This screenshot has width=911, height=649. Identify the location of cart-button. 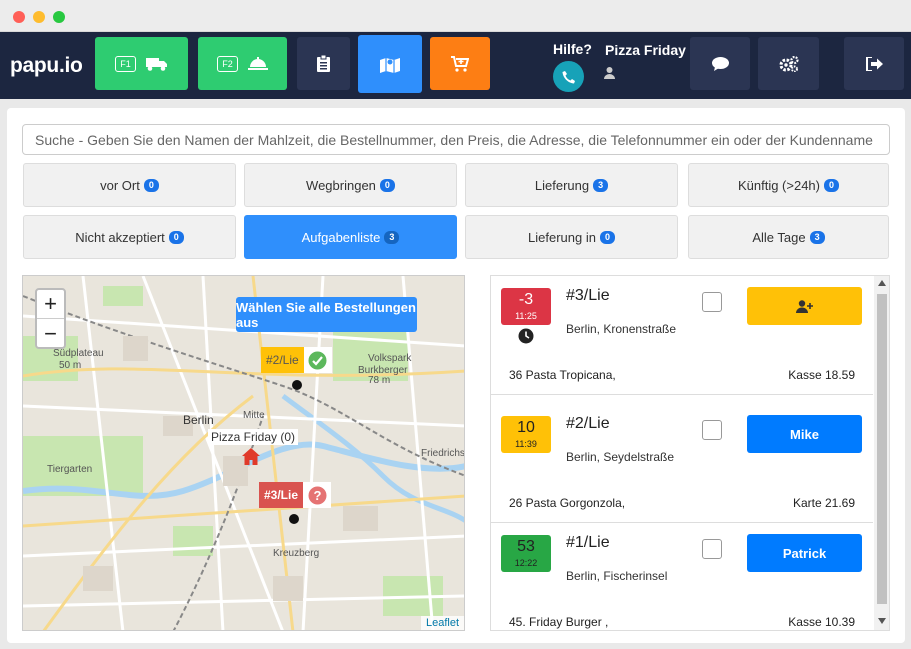
(460, 63).